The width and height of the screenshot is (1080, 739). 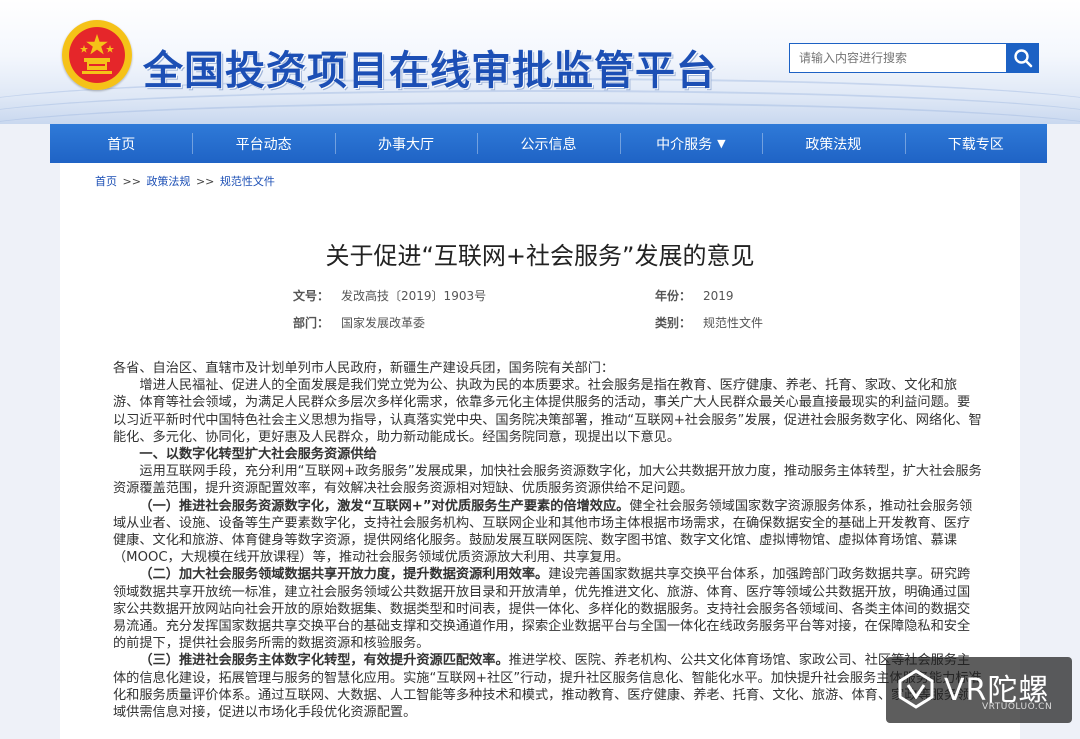 I want to click on nav-item-policies: 政策法规, so click(x=833, y=143).